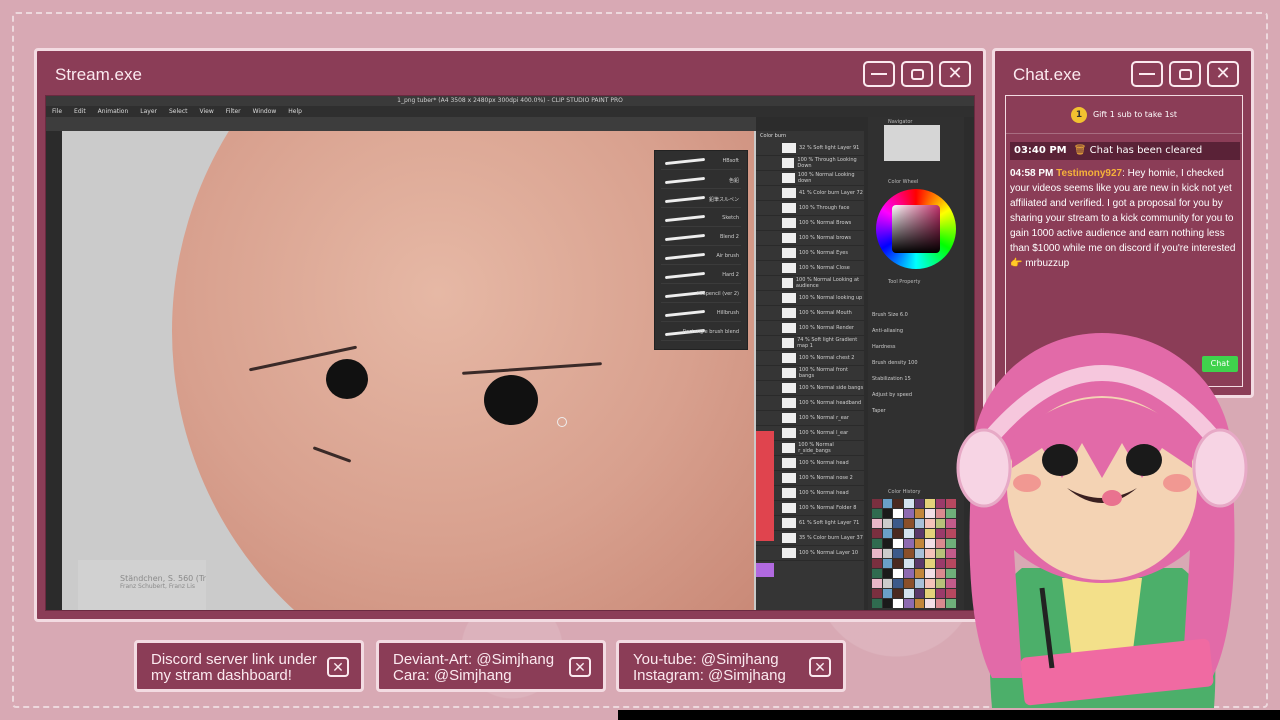 The height and width of the screenshot is (720, 1280). I want to click on menu-window: Window, so click(265, 111).